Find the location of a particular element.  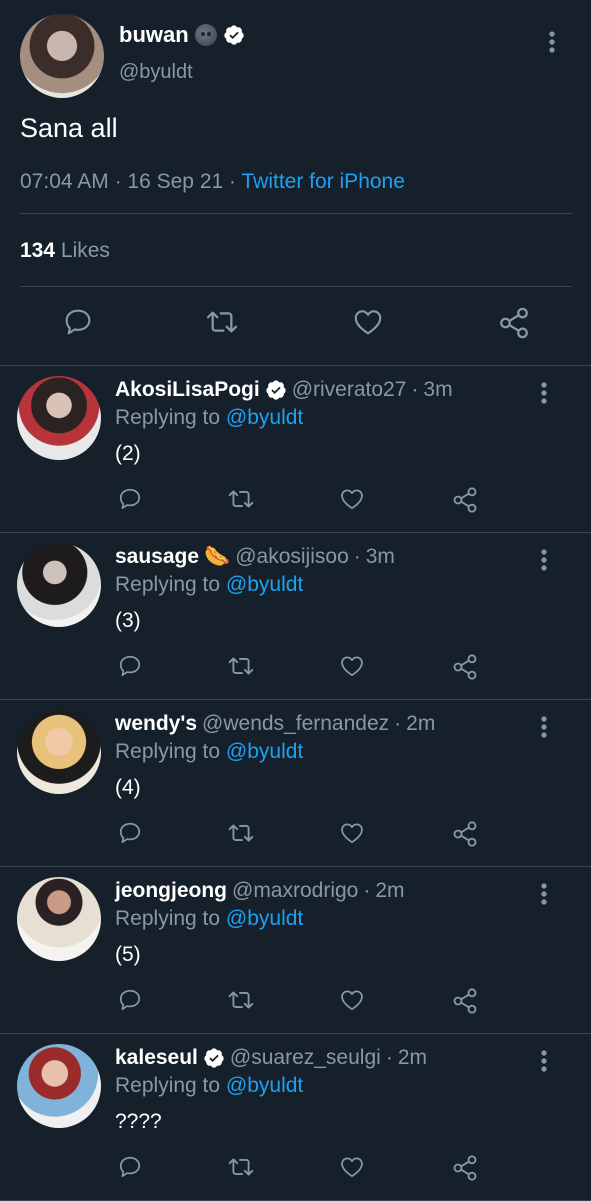

display-name: kaleseul is located at coordinates (156, 1058).